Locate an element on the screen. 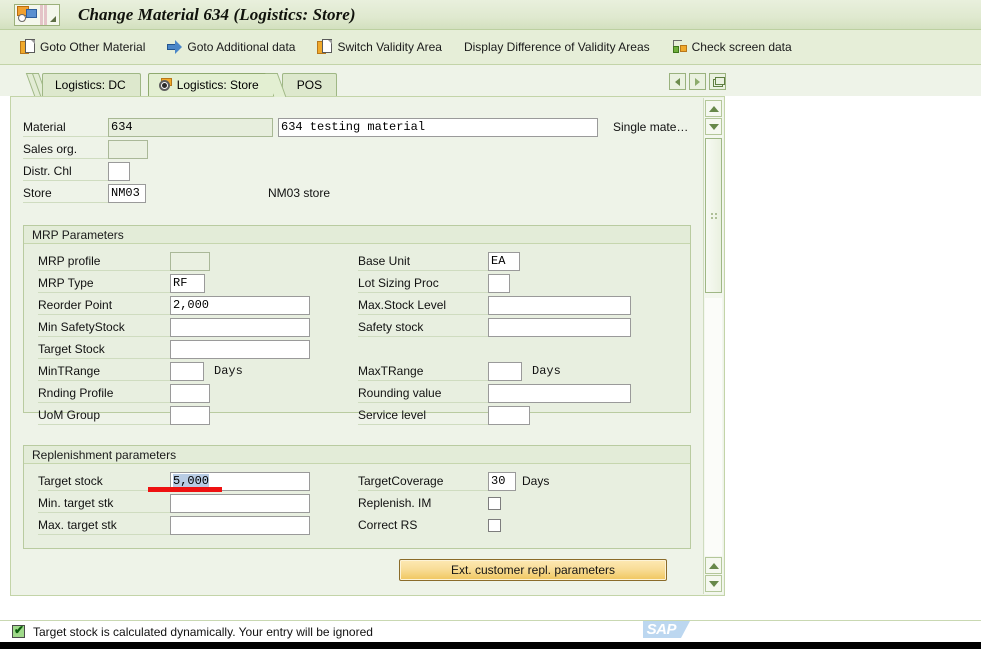  input-safety-stock is located at coordinates (559, 327).